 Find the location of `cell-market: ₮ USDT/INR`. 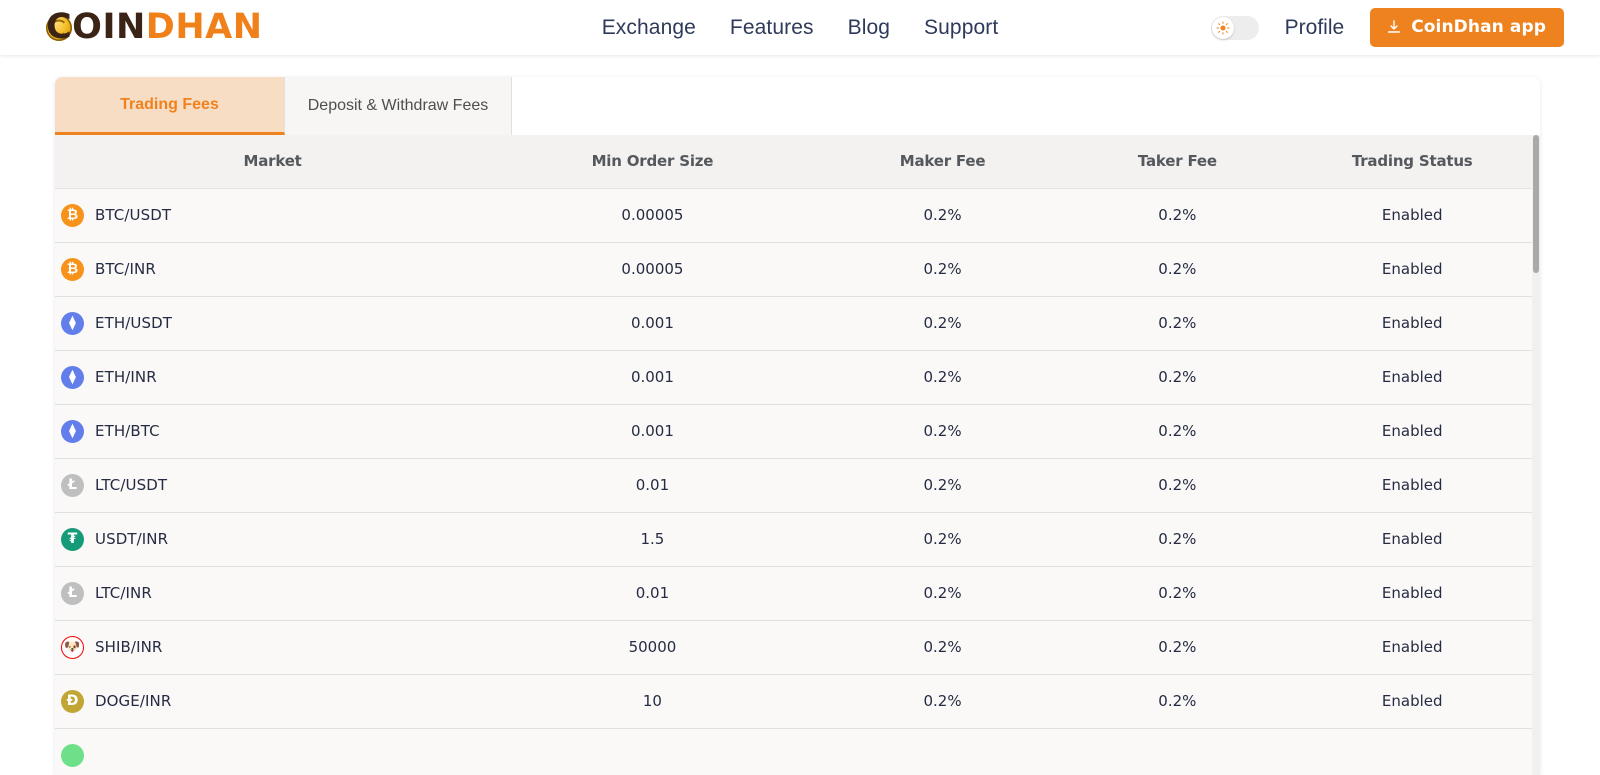

cell-market: ₮ USDT/INR is located at coordinates (272, 539).